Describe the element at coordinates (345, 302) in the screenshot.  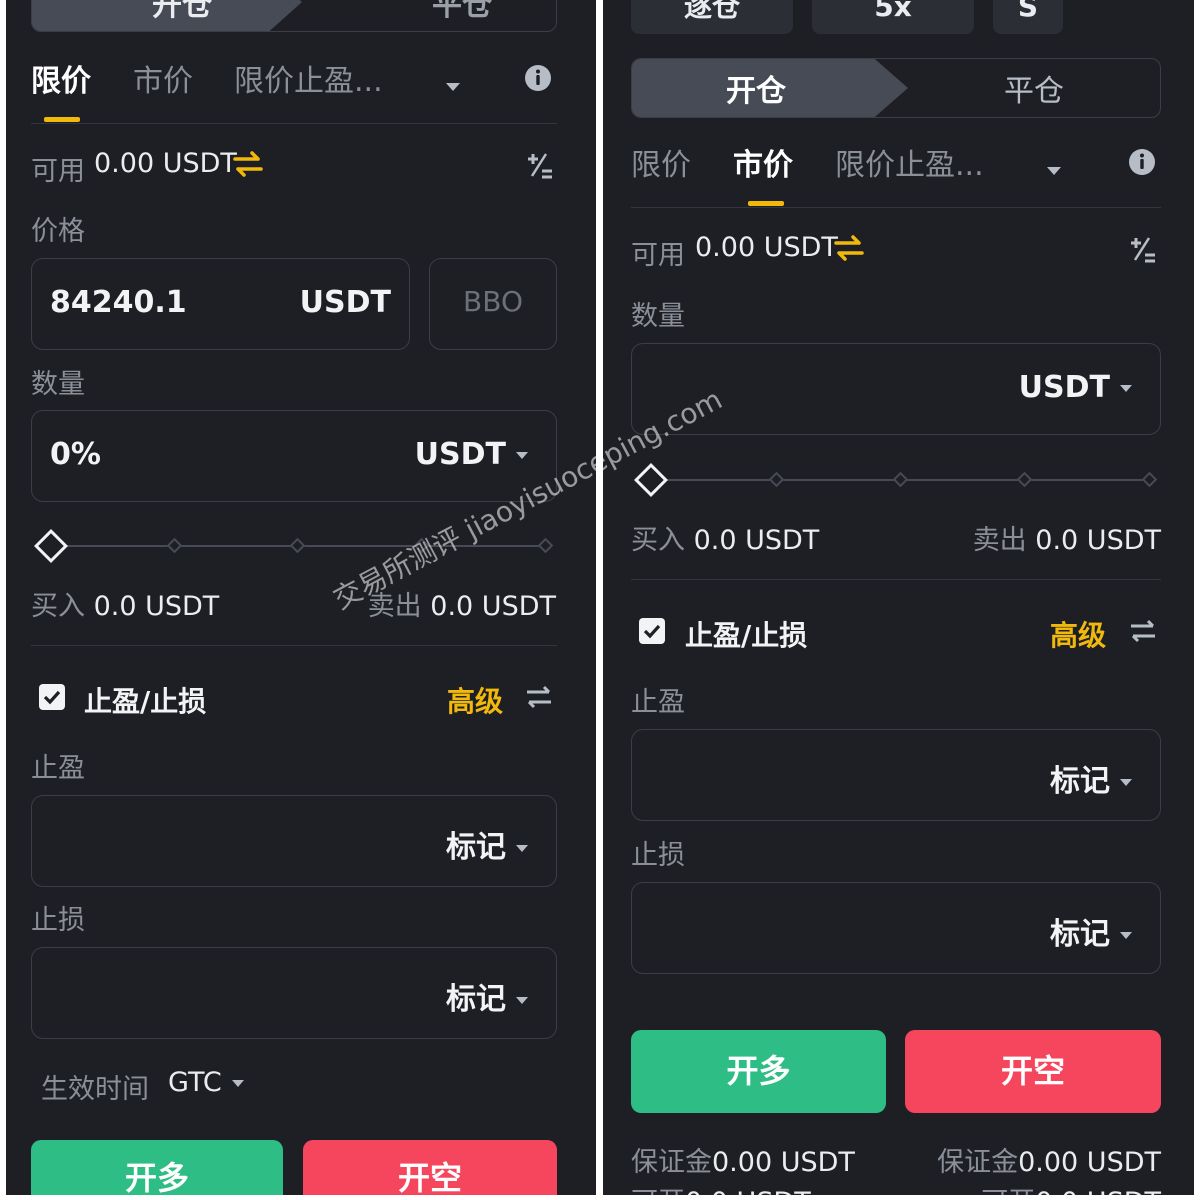
I see `price-unit: USDT` at that location.